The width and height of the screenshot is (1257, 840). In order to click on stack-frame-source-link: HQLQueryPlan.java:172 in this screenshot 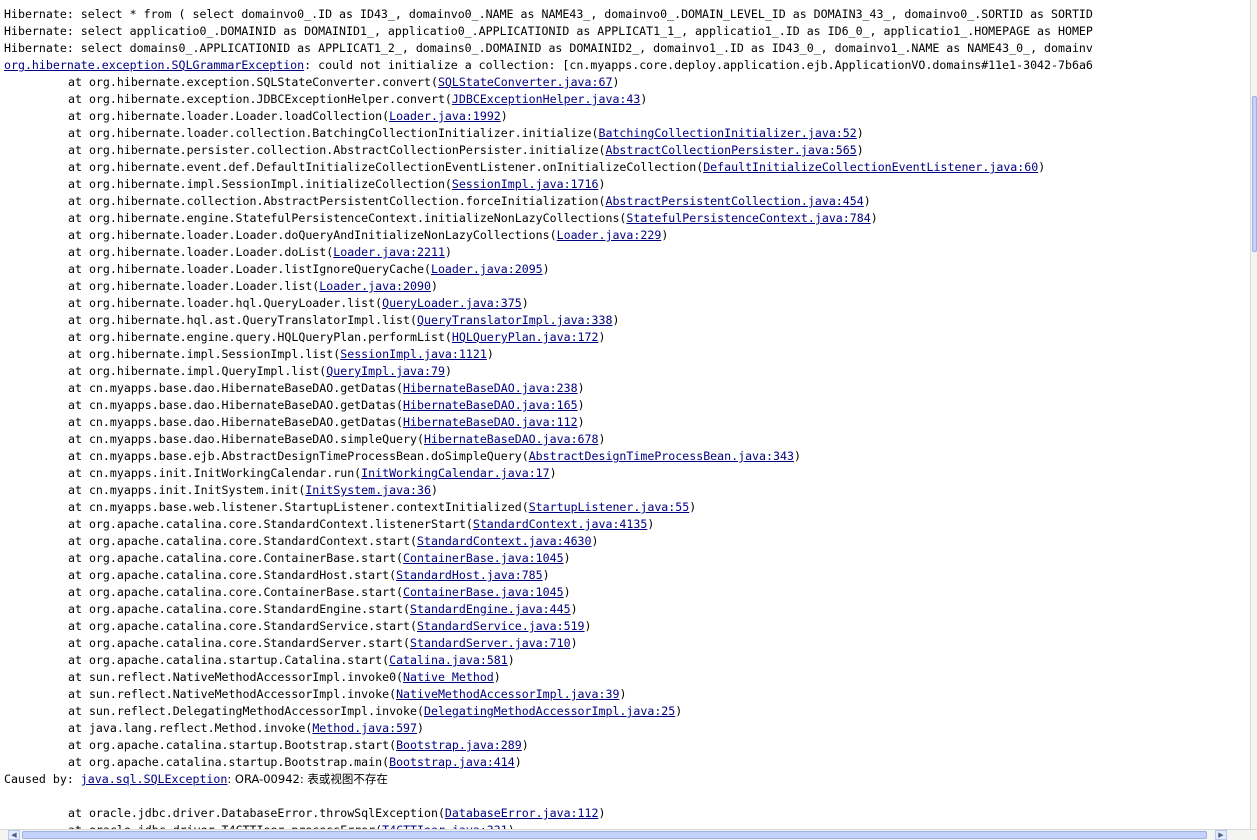, I will do `click(525, 337)`.